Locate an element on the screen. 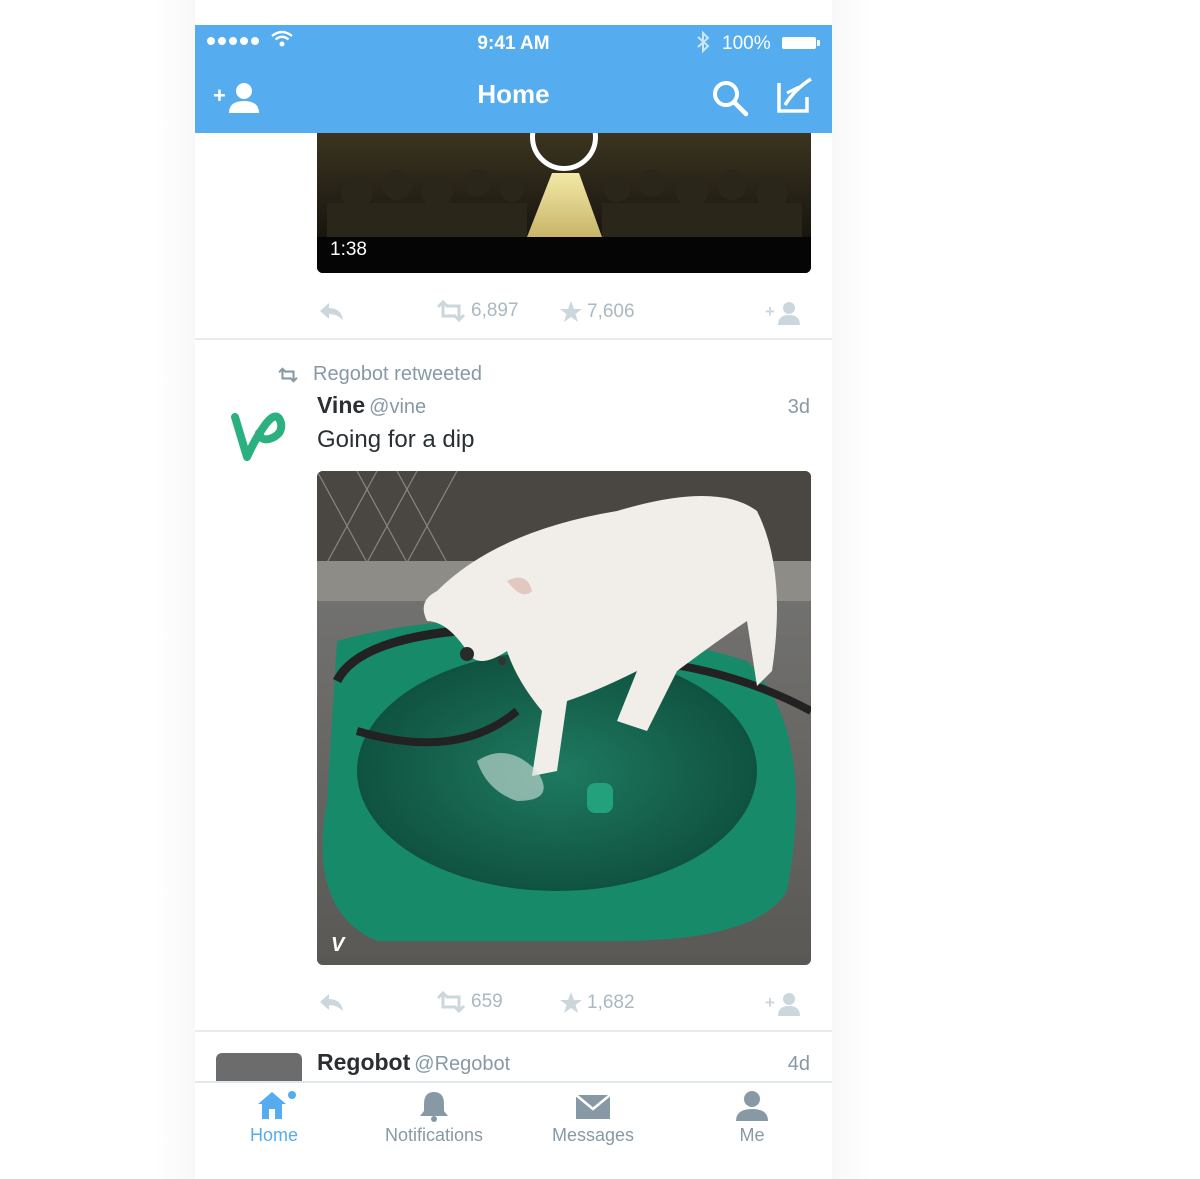 Image resolution: width=1200 pixels, height=1179 pixels. tweet-author: Vine @vine is located at coordinates (371, 405).